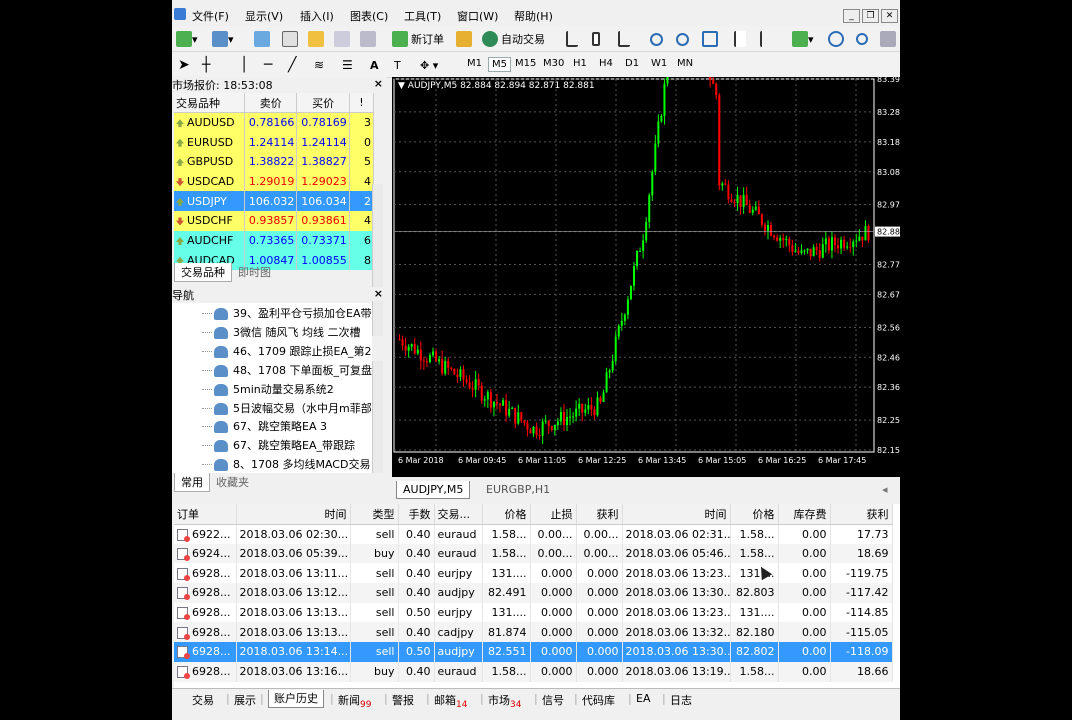 The height and width of the screenshot is (720, 1072). What do you see at coordinates (553, 700) in the screenshot?
I see `terminal-tab: 信号` at bounding box center [553, 700].